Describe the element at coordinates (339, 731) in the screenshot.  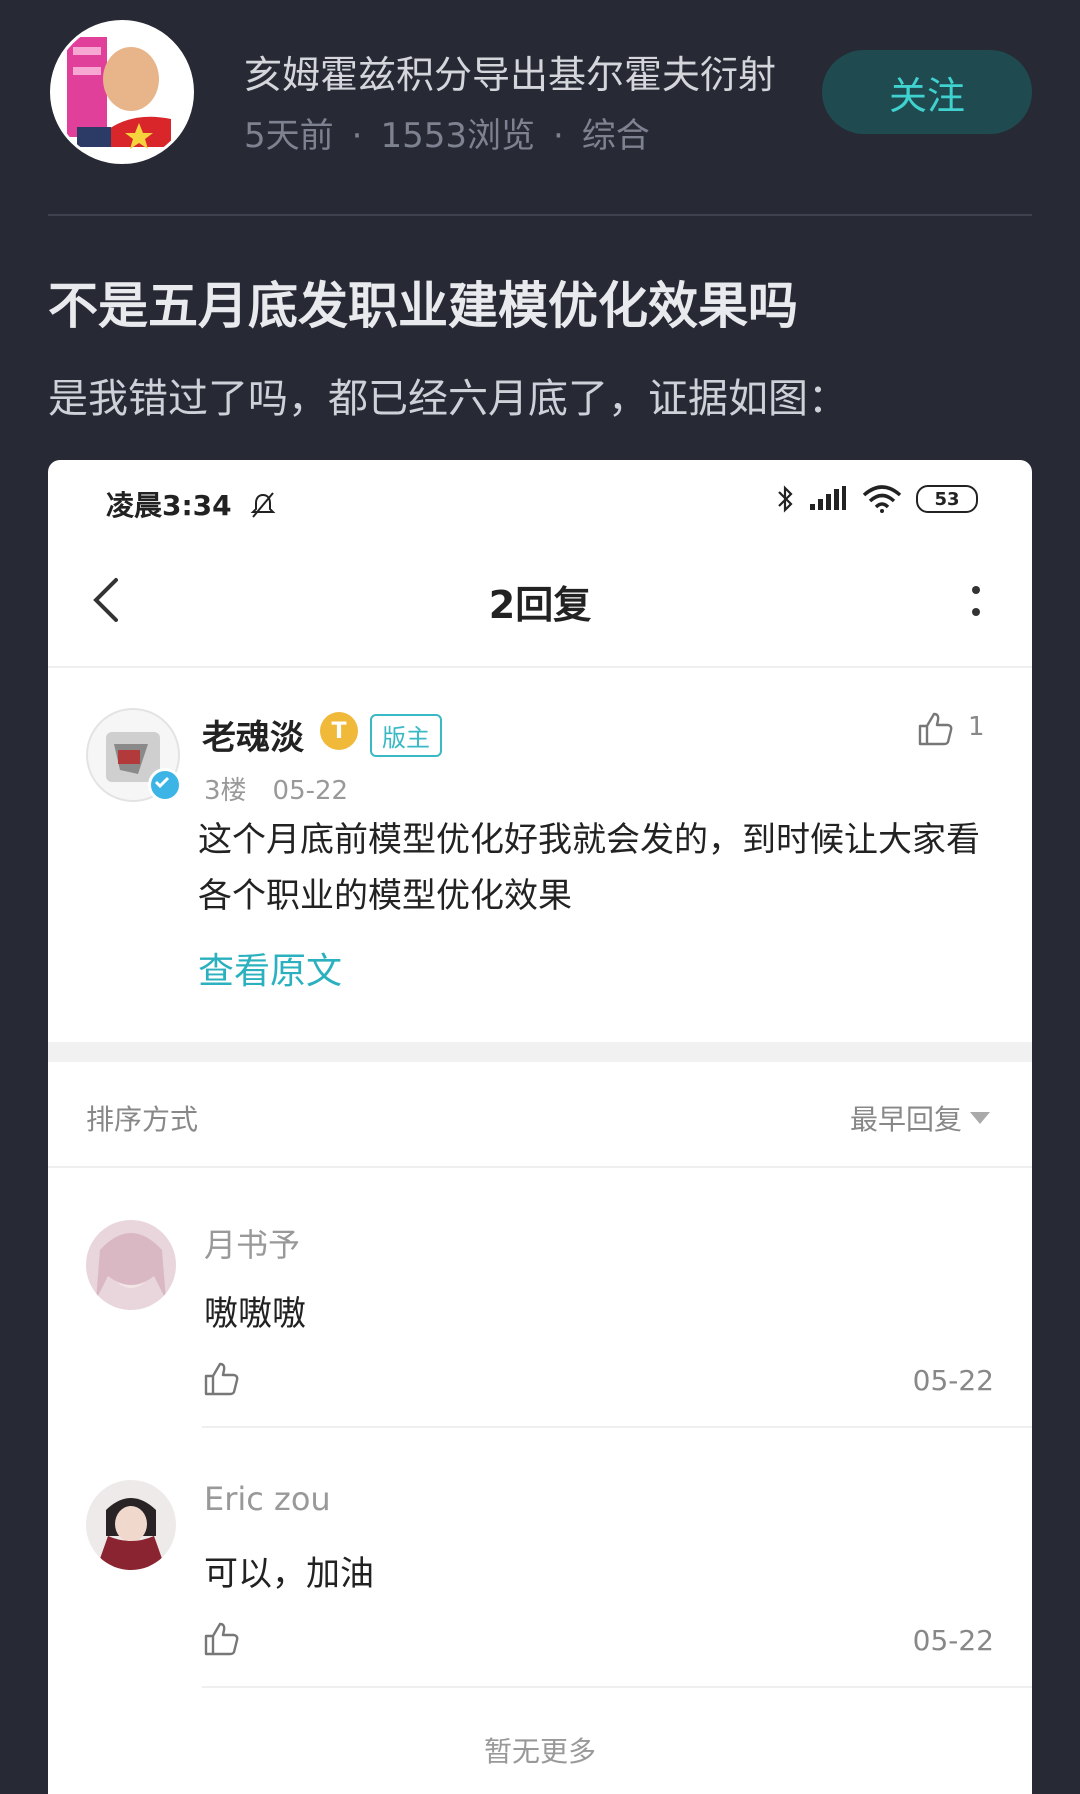
I see `level-badge: T` at that location.